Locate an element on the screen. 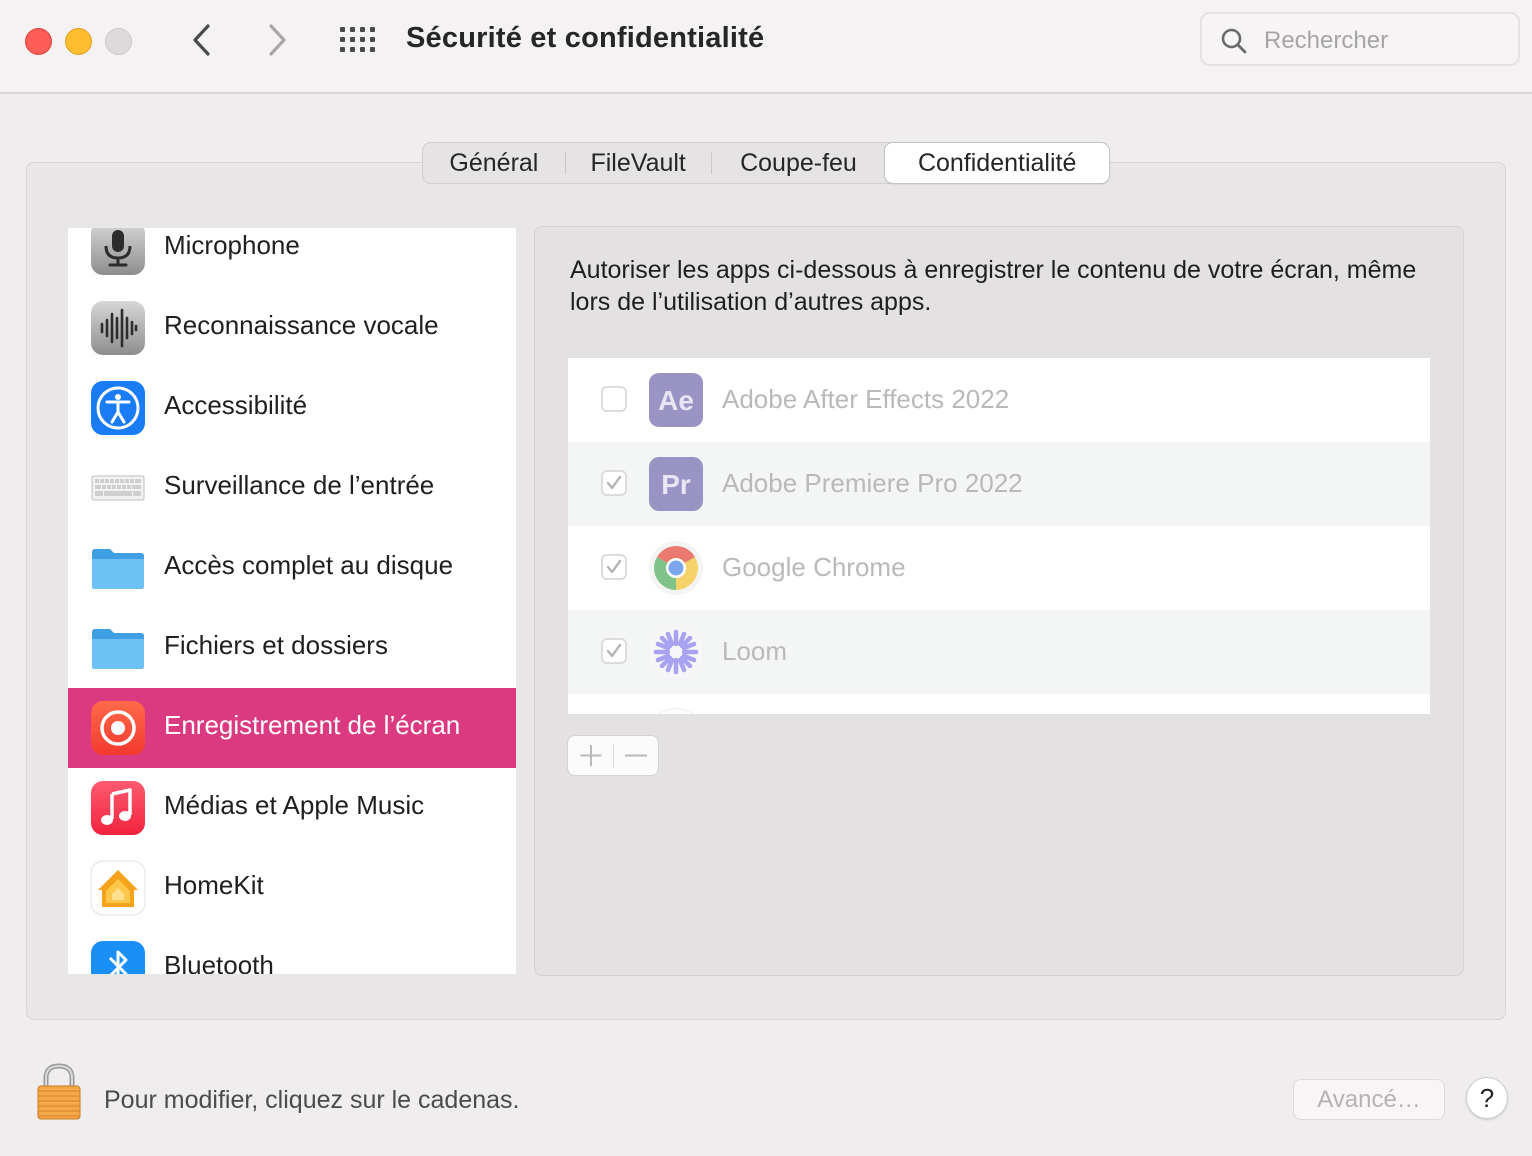 The image size is (1532, 1156). add-app-button is located at coordinates (590, 755).